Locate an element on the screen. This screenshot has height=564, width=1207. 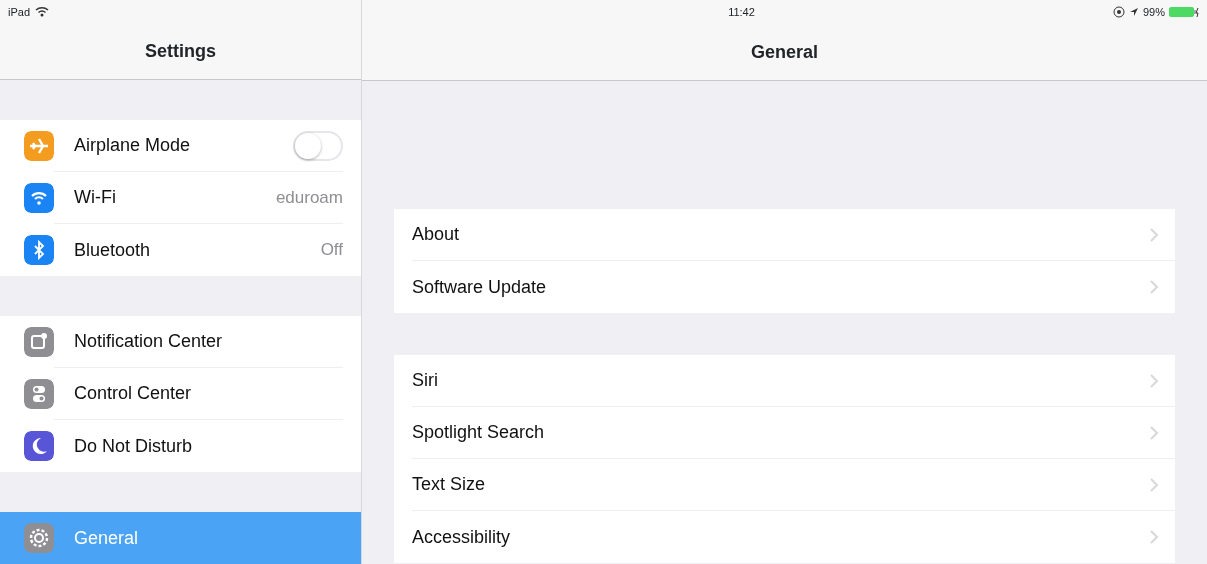
settings-row: Accessibility is located at coordinates (784, 537).